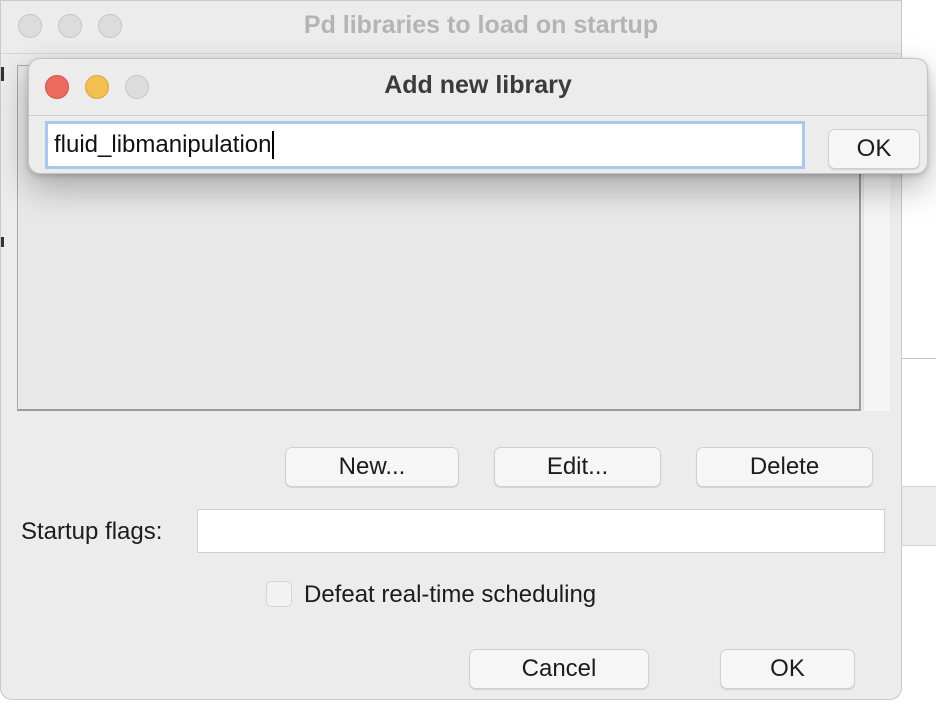  I want to click on dialog-ok-button: OK, so click(874, 149).